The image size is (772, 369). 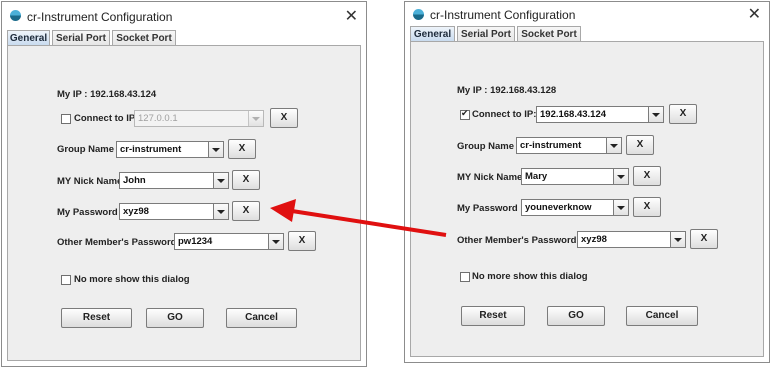 I want to click on connect-ip-combo: 192.168.43.124, so click(x=600, y=114).